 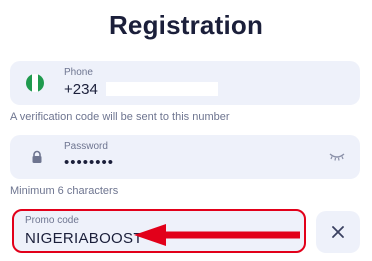 What do you see at coordinates (217, 235) in the screenshot?
I see `red-arrow-annotation` at bounding box center [217, 235].